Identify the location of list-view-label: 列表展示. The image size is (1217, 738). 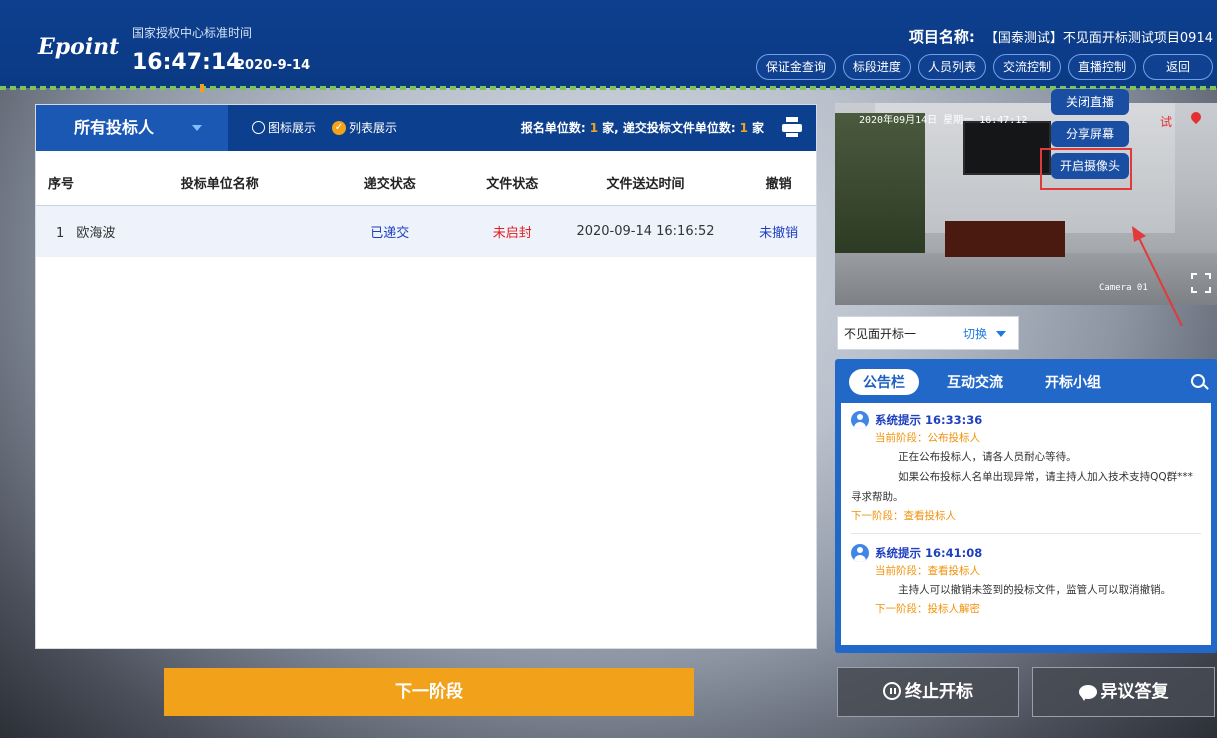
(373, 128).